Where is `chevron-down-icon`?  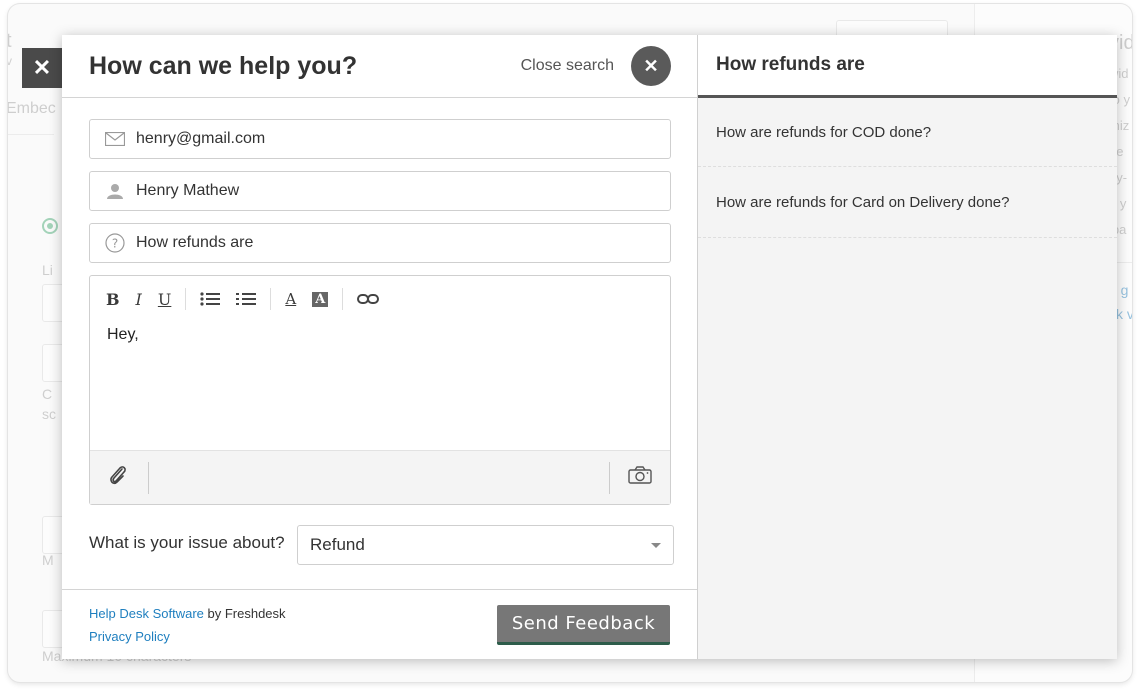
chevron-down-icon is located at coordinates (656, 545).